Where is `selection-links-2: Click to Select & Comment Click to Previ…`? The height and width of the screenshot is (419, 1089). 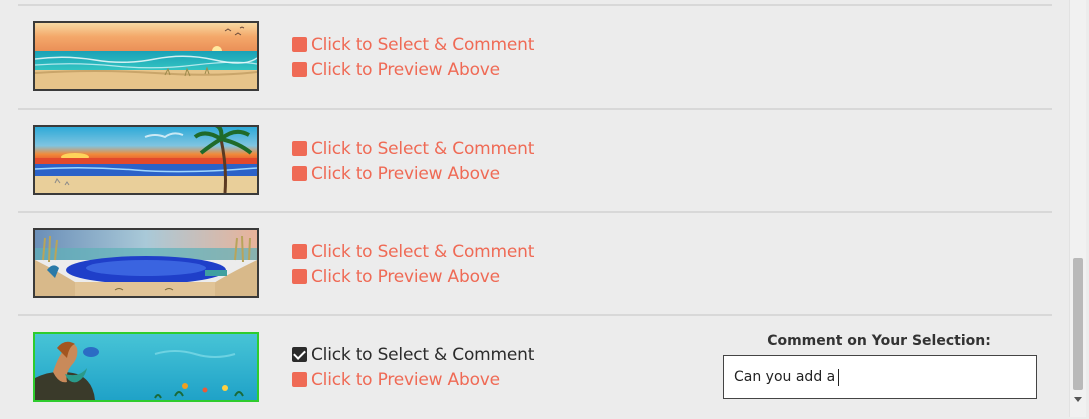
selection-links-2: Click to Select & Comment Click to Previ… is located at coordinates (413, 161).